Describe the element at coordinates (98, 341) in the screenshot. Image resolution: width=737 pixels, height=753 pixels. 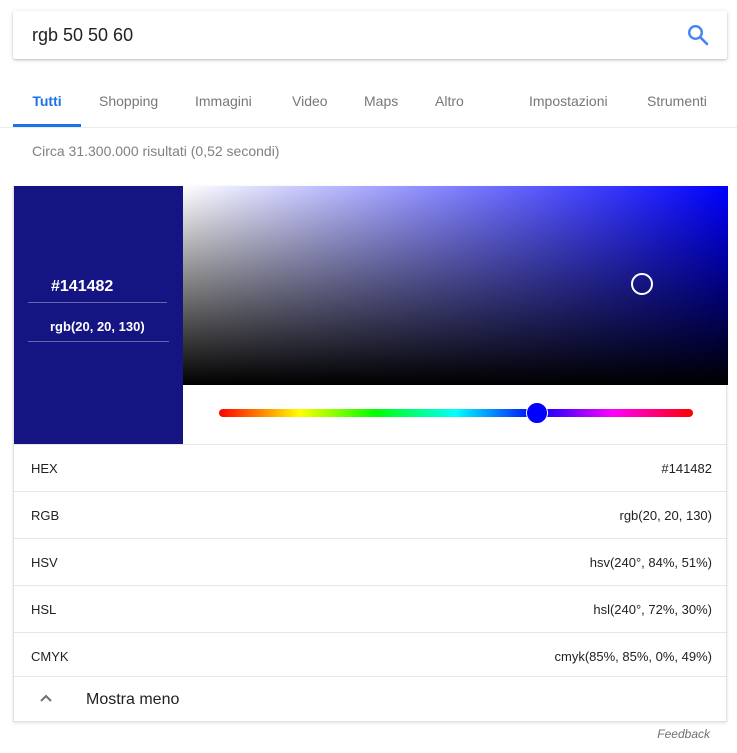
I see `rgb-underline` at that location.